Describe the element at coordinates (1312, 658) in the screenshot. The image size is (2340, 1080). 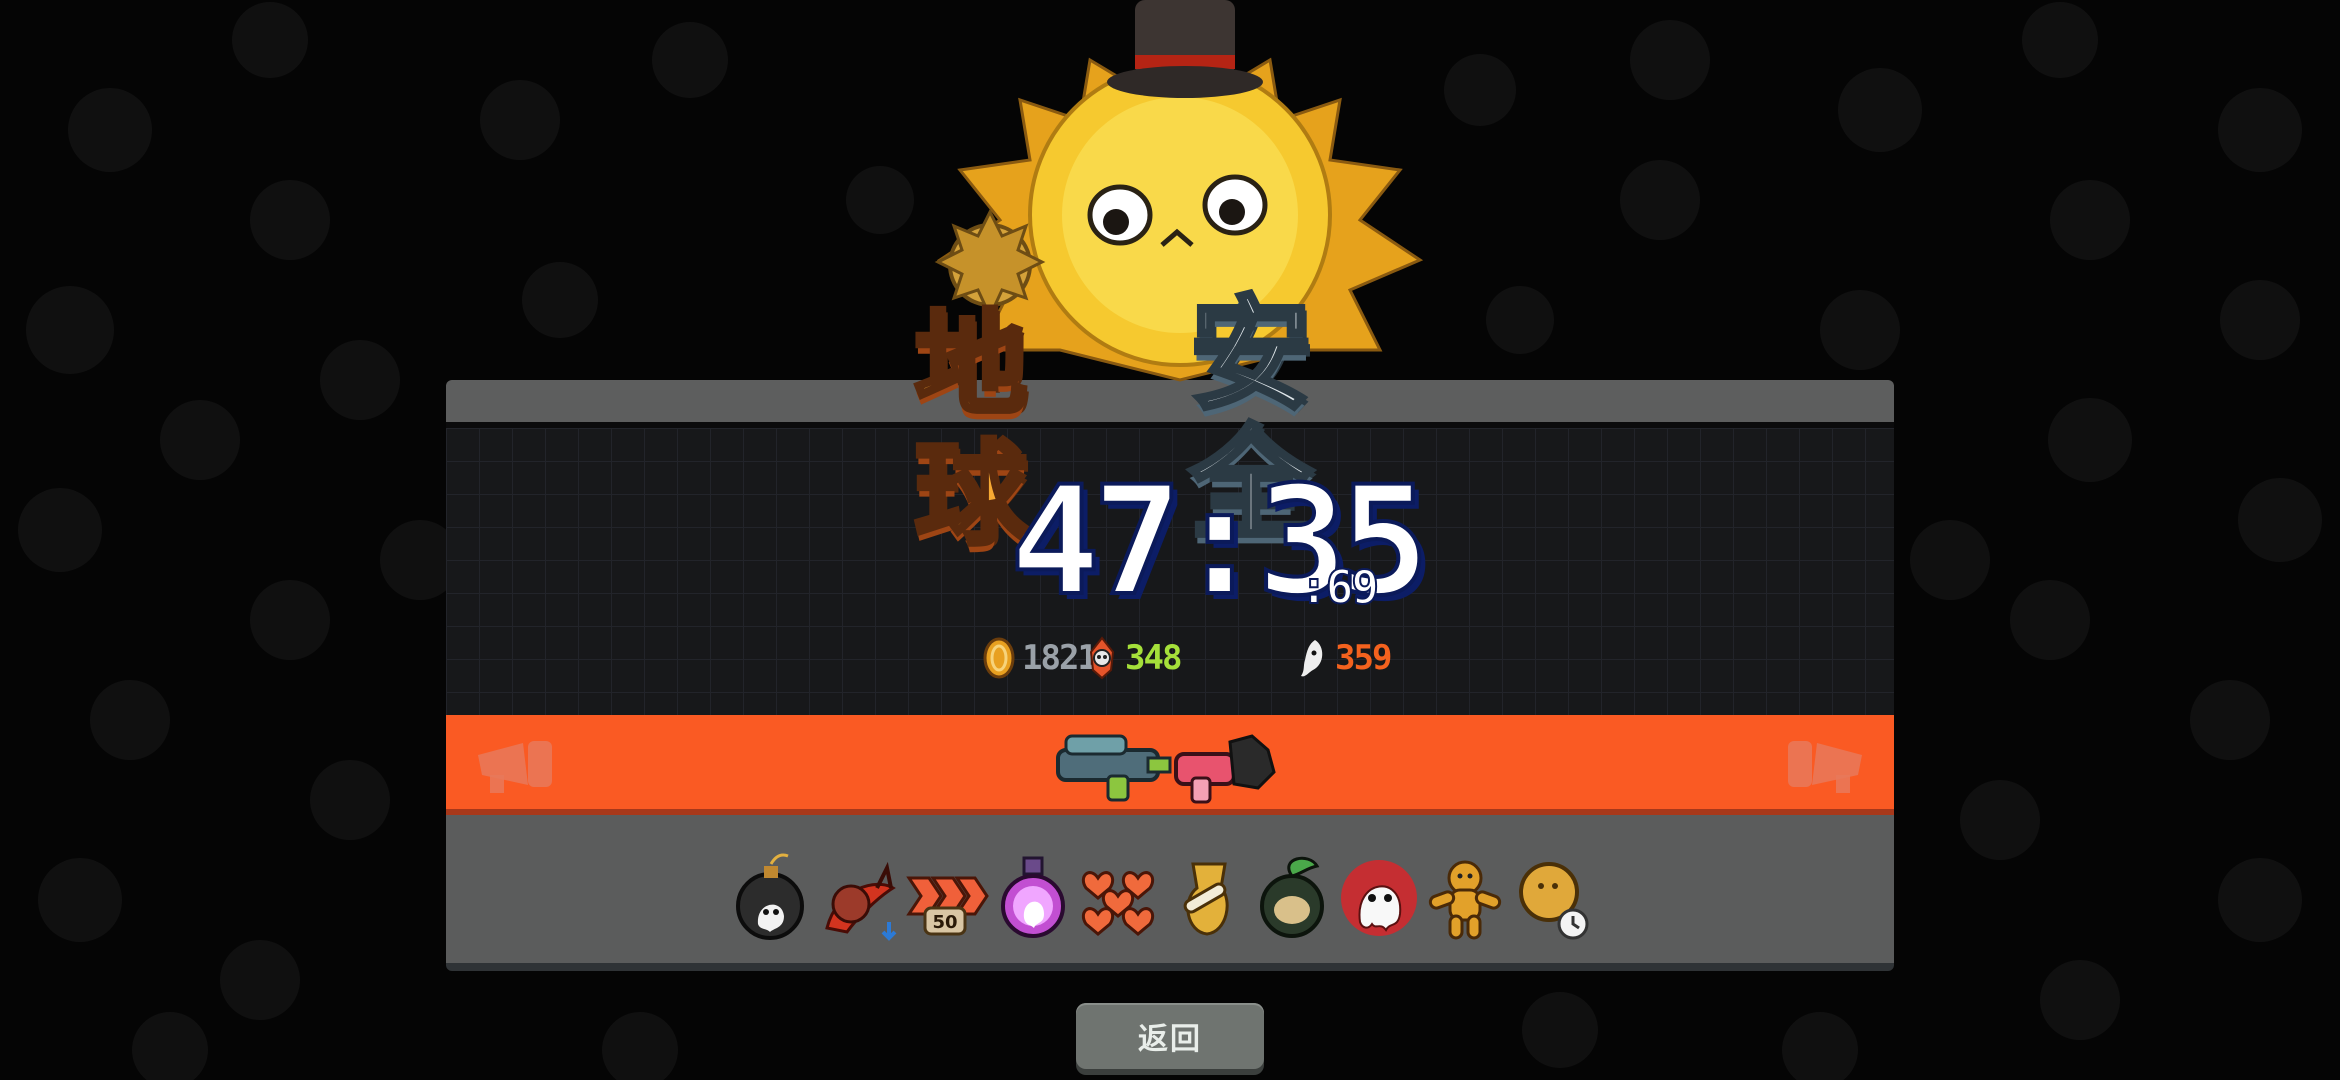
I see `soul-drop-icon` at that location.